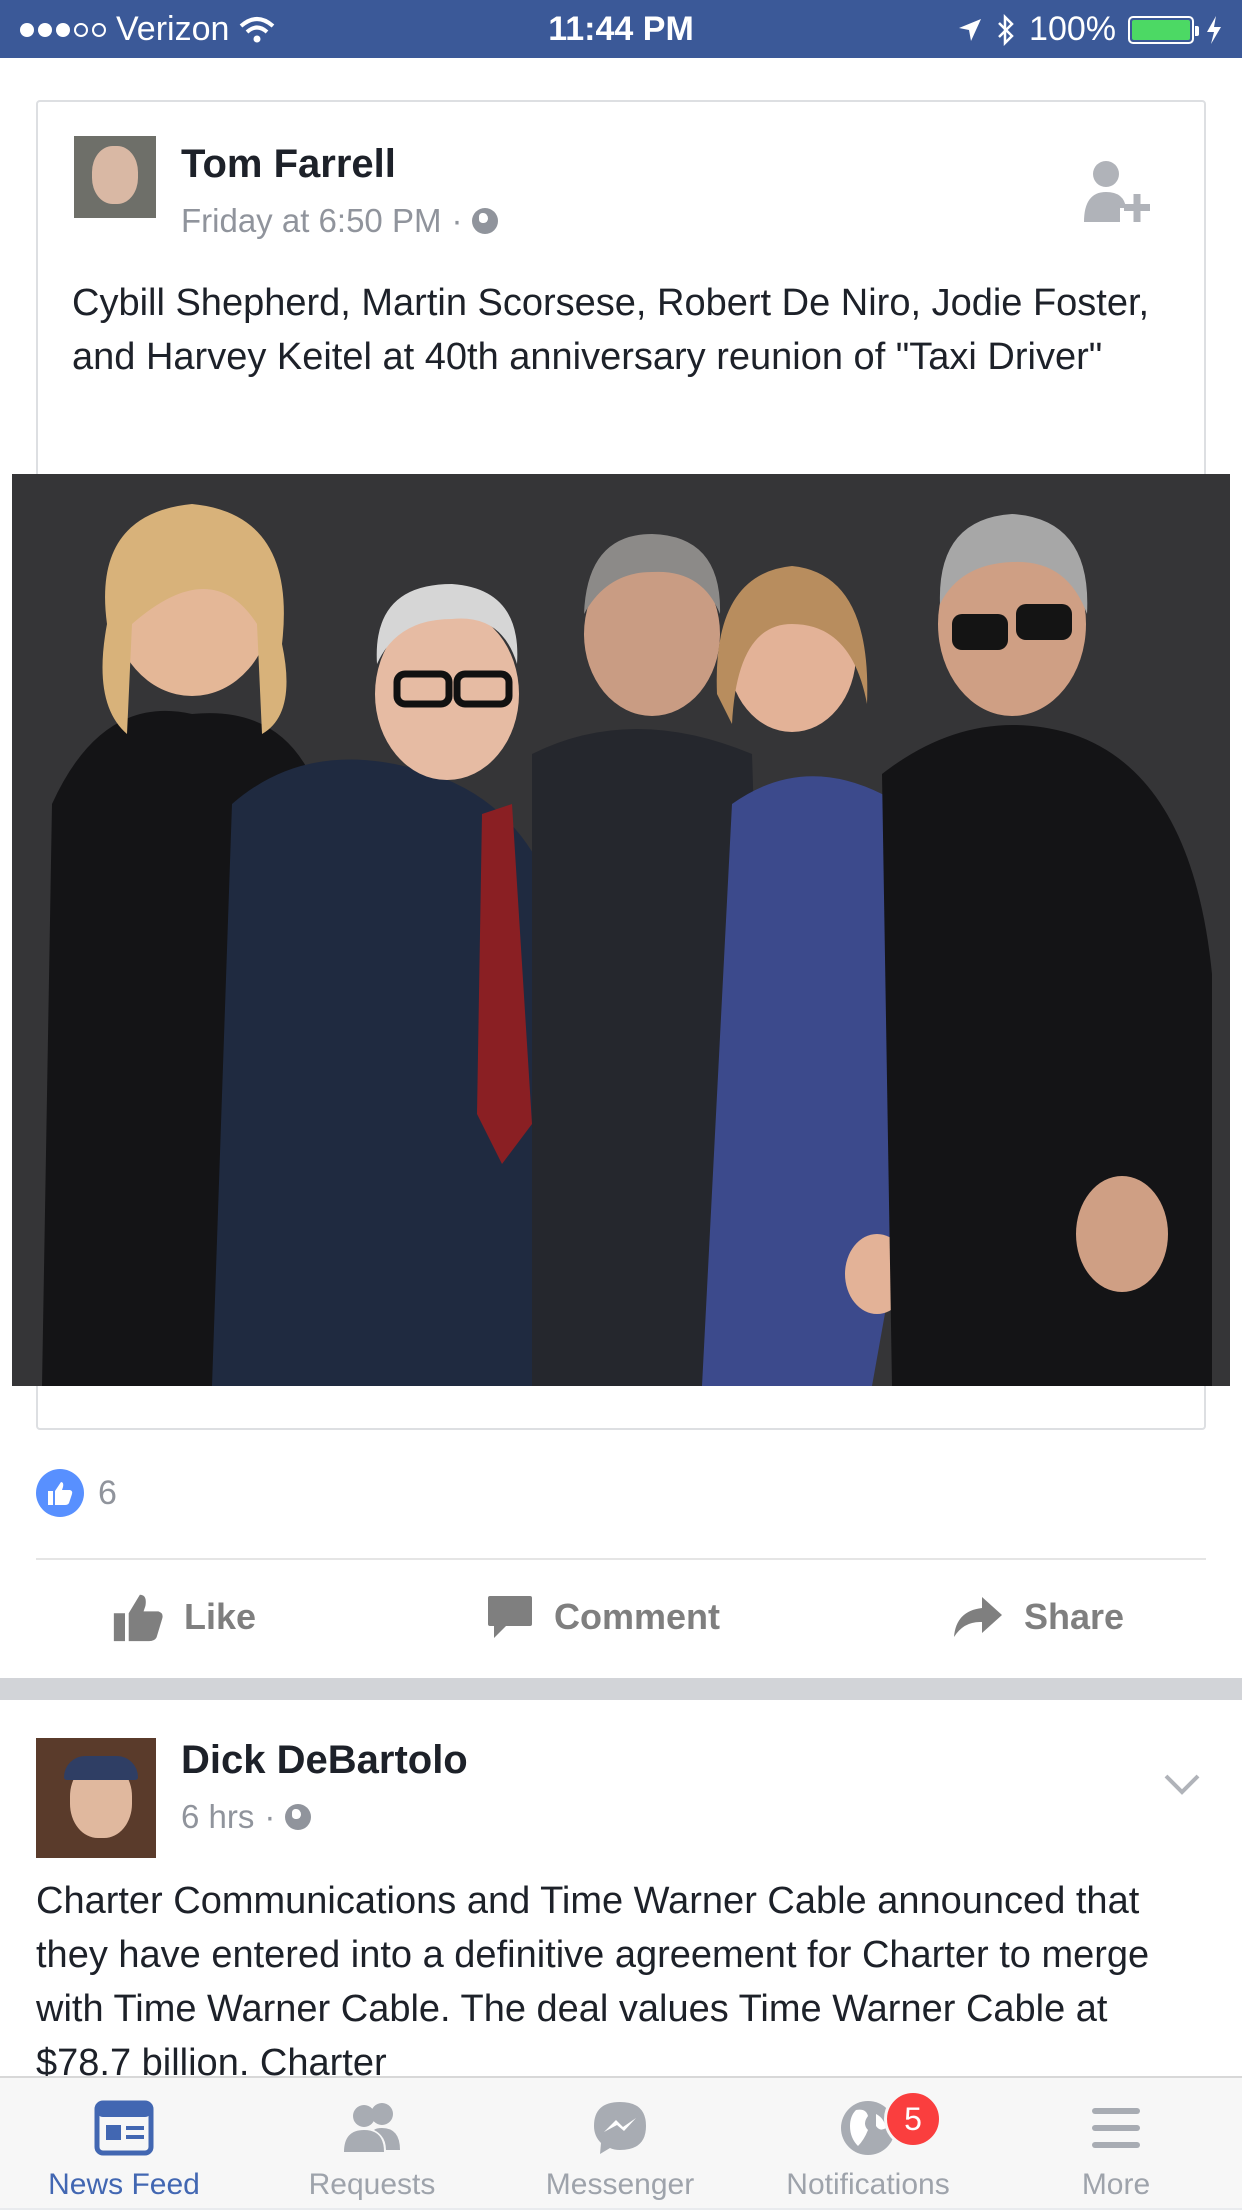 The width and height of the screenshot is (1242, 2210). What do you see at coordinates (620, 2184) in the screenshot?
I see `tab-label: Messenger` at bounding box center [620, 2184].